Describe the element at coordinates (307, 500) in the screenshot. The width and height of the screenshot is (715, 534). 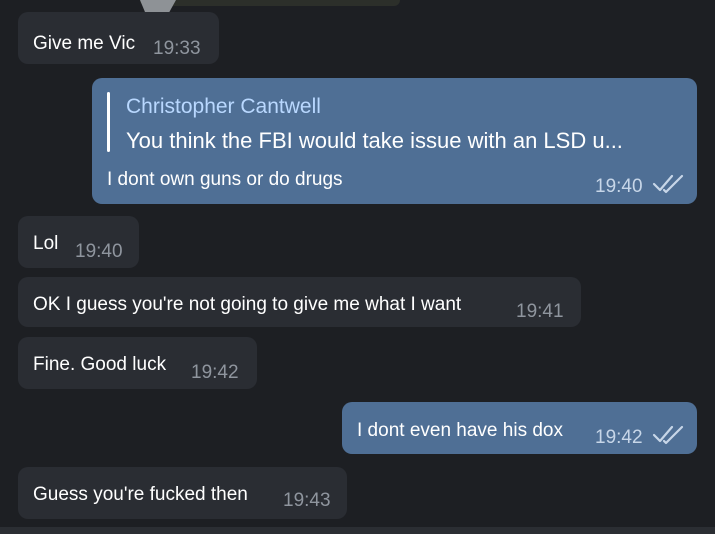
I see `message-time: 19:43` at that location.